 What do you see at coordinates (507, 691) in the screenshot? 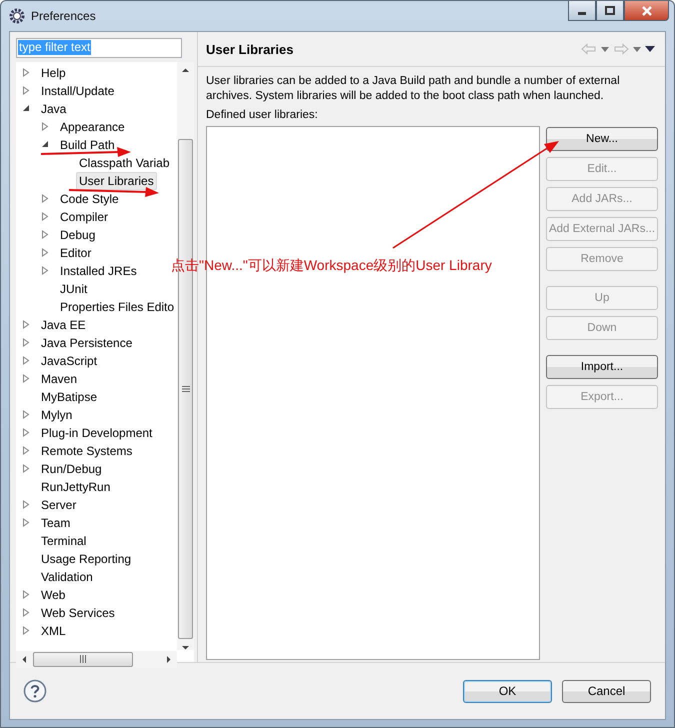
I see `dialog-button: OK` at bounding box center [507, 691].